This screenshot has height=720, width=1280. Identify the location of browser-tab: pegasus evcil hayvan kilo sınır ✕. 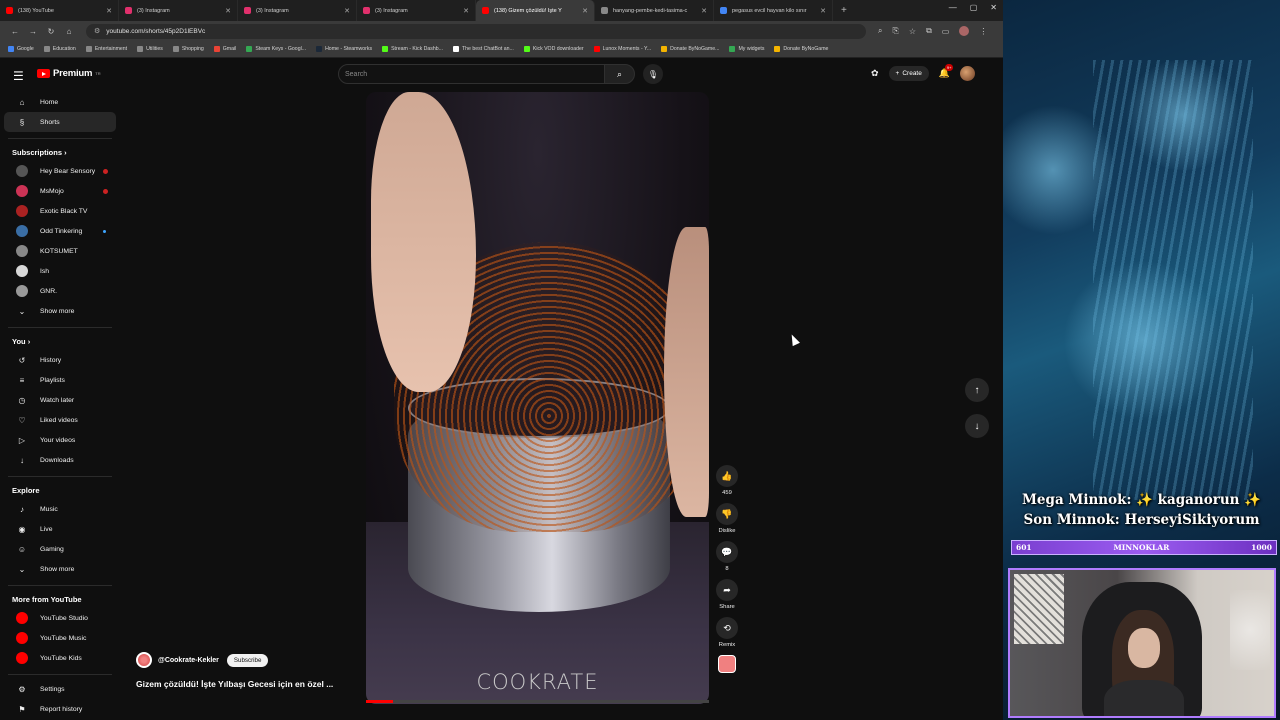
(773, 10).